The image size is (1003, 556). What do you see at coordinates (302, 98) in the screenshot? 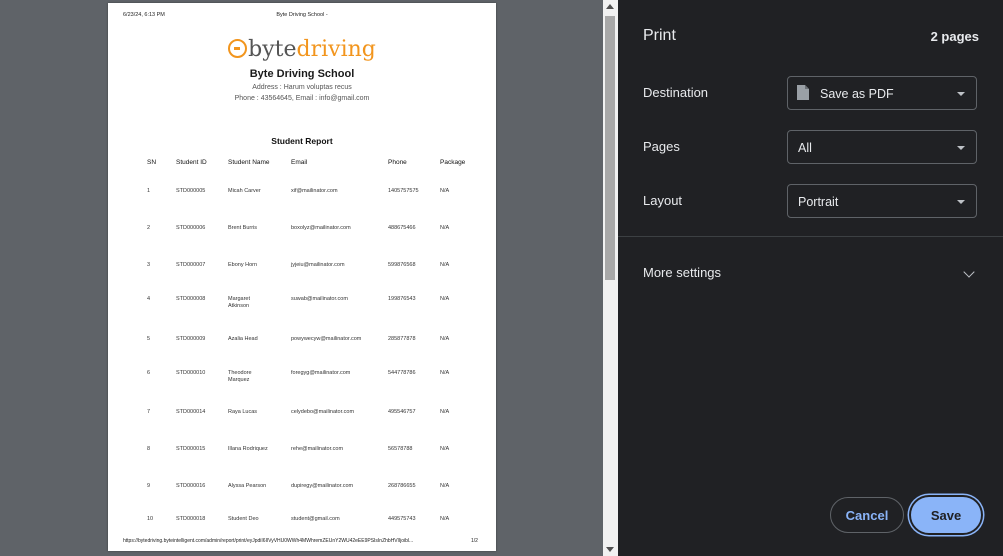
I see `school-contact: Phone : 43564645, Email : info@gmail.com` at bounding box center [302, 98].